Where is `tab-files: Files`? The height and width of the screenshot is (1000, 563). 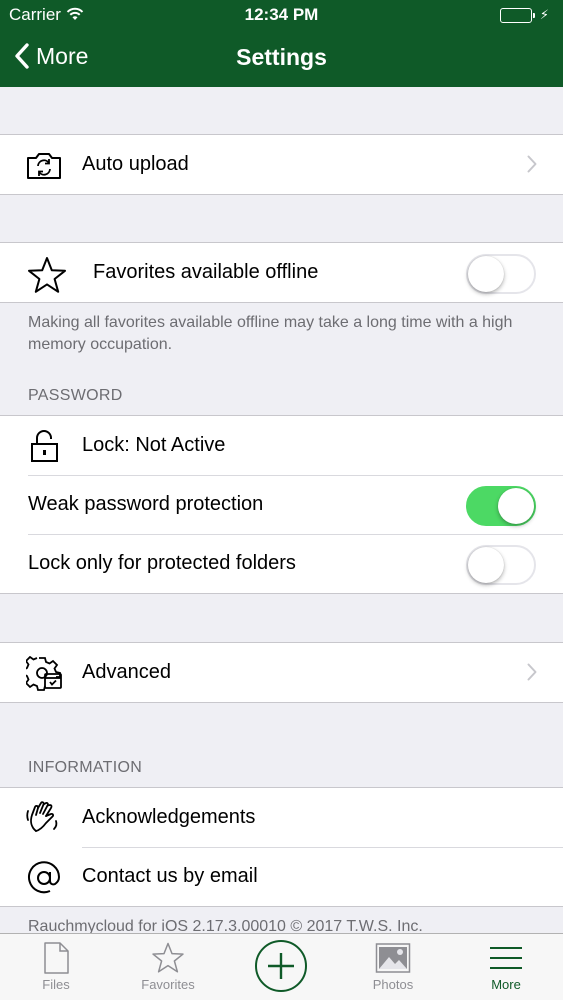 tab-files: Files is located at coordinates (56, 967).